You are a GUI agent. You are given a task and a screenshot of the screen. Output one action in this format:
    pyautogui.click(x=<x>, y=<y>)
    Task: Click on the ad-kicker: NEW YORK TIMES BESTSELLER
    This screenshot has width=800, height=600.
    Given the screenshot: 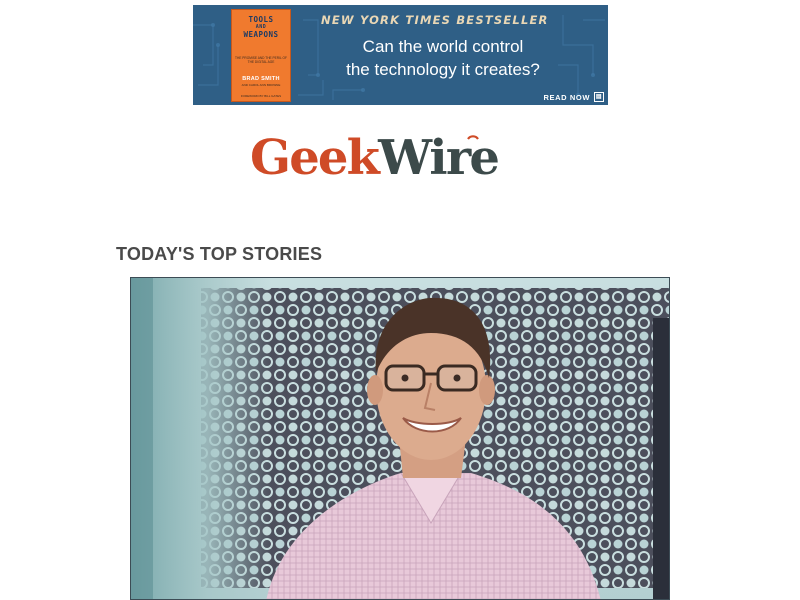 What is the action you would take?
    pyautogui.click(x=435, y=20)
    